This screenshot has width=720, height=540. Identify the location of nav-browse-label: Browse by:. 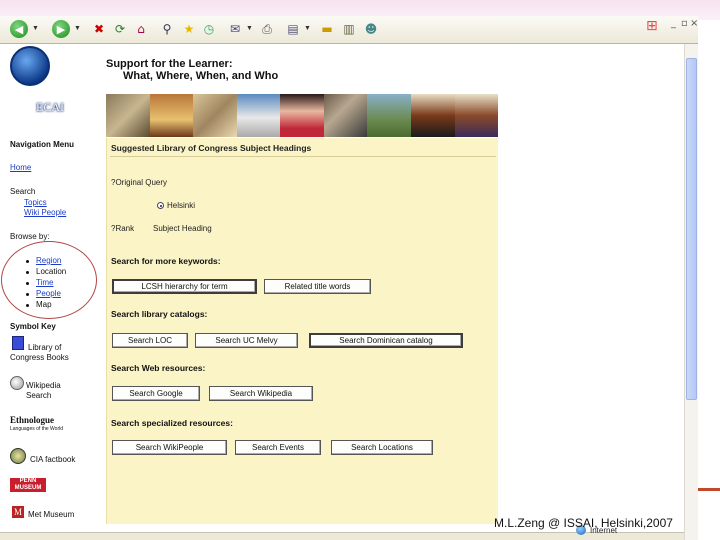
(30, 236).